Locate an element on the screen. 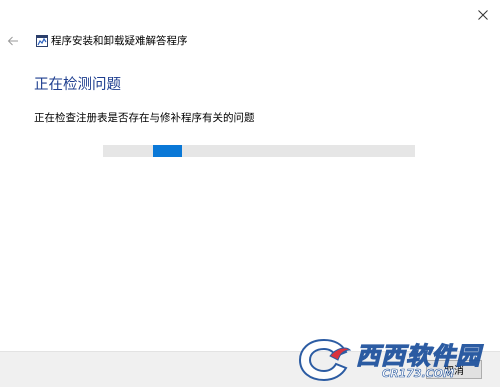 This screenshot has height=387, width=500. troubleshooter-icon is located at coordinates (42, 41).